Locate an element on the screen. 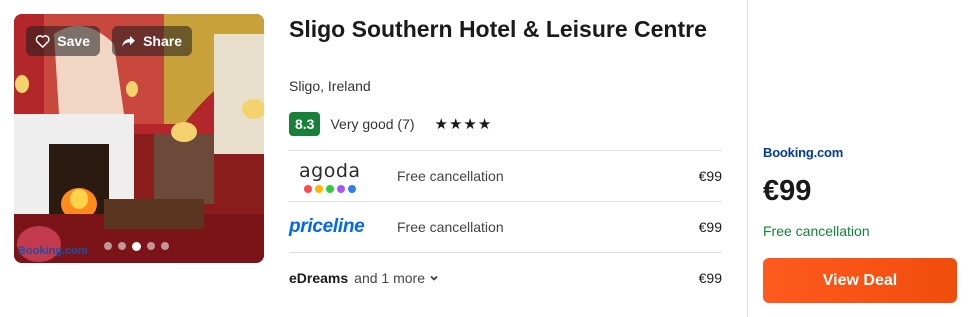  save-button: Save is located at coordinates (63, 41).